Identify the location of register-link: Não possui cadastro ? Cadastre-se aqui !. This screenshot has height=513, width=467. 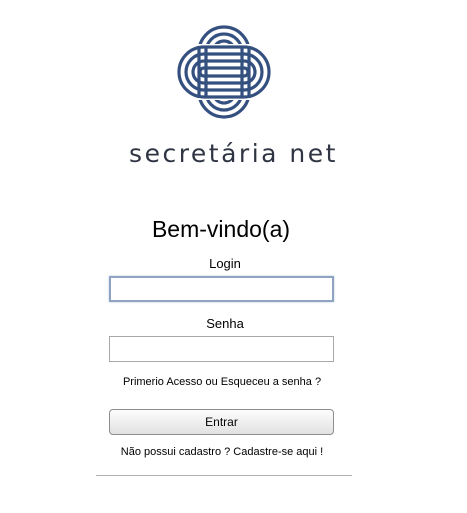
(222, 452).